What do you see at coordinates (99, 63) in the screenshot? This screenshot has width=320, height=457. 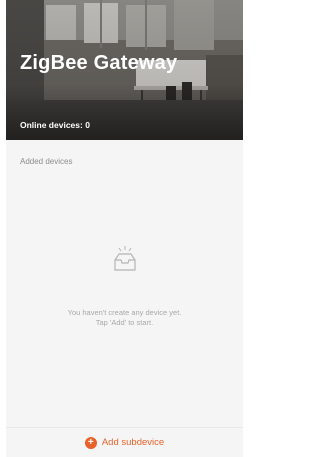 I see `device-title: ZigBee Gateway` at bounding box center [99, 63].